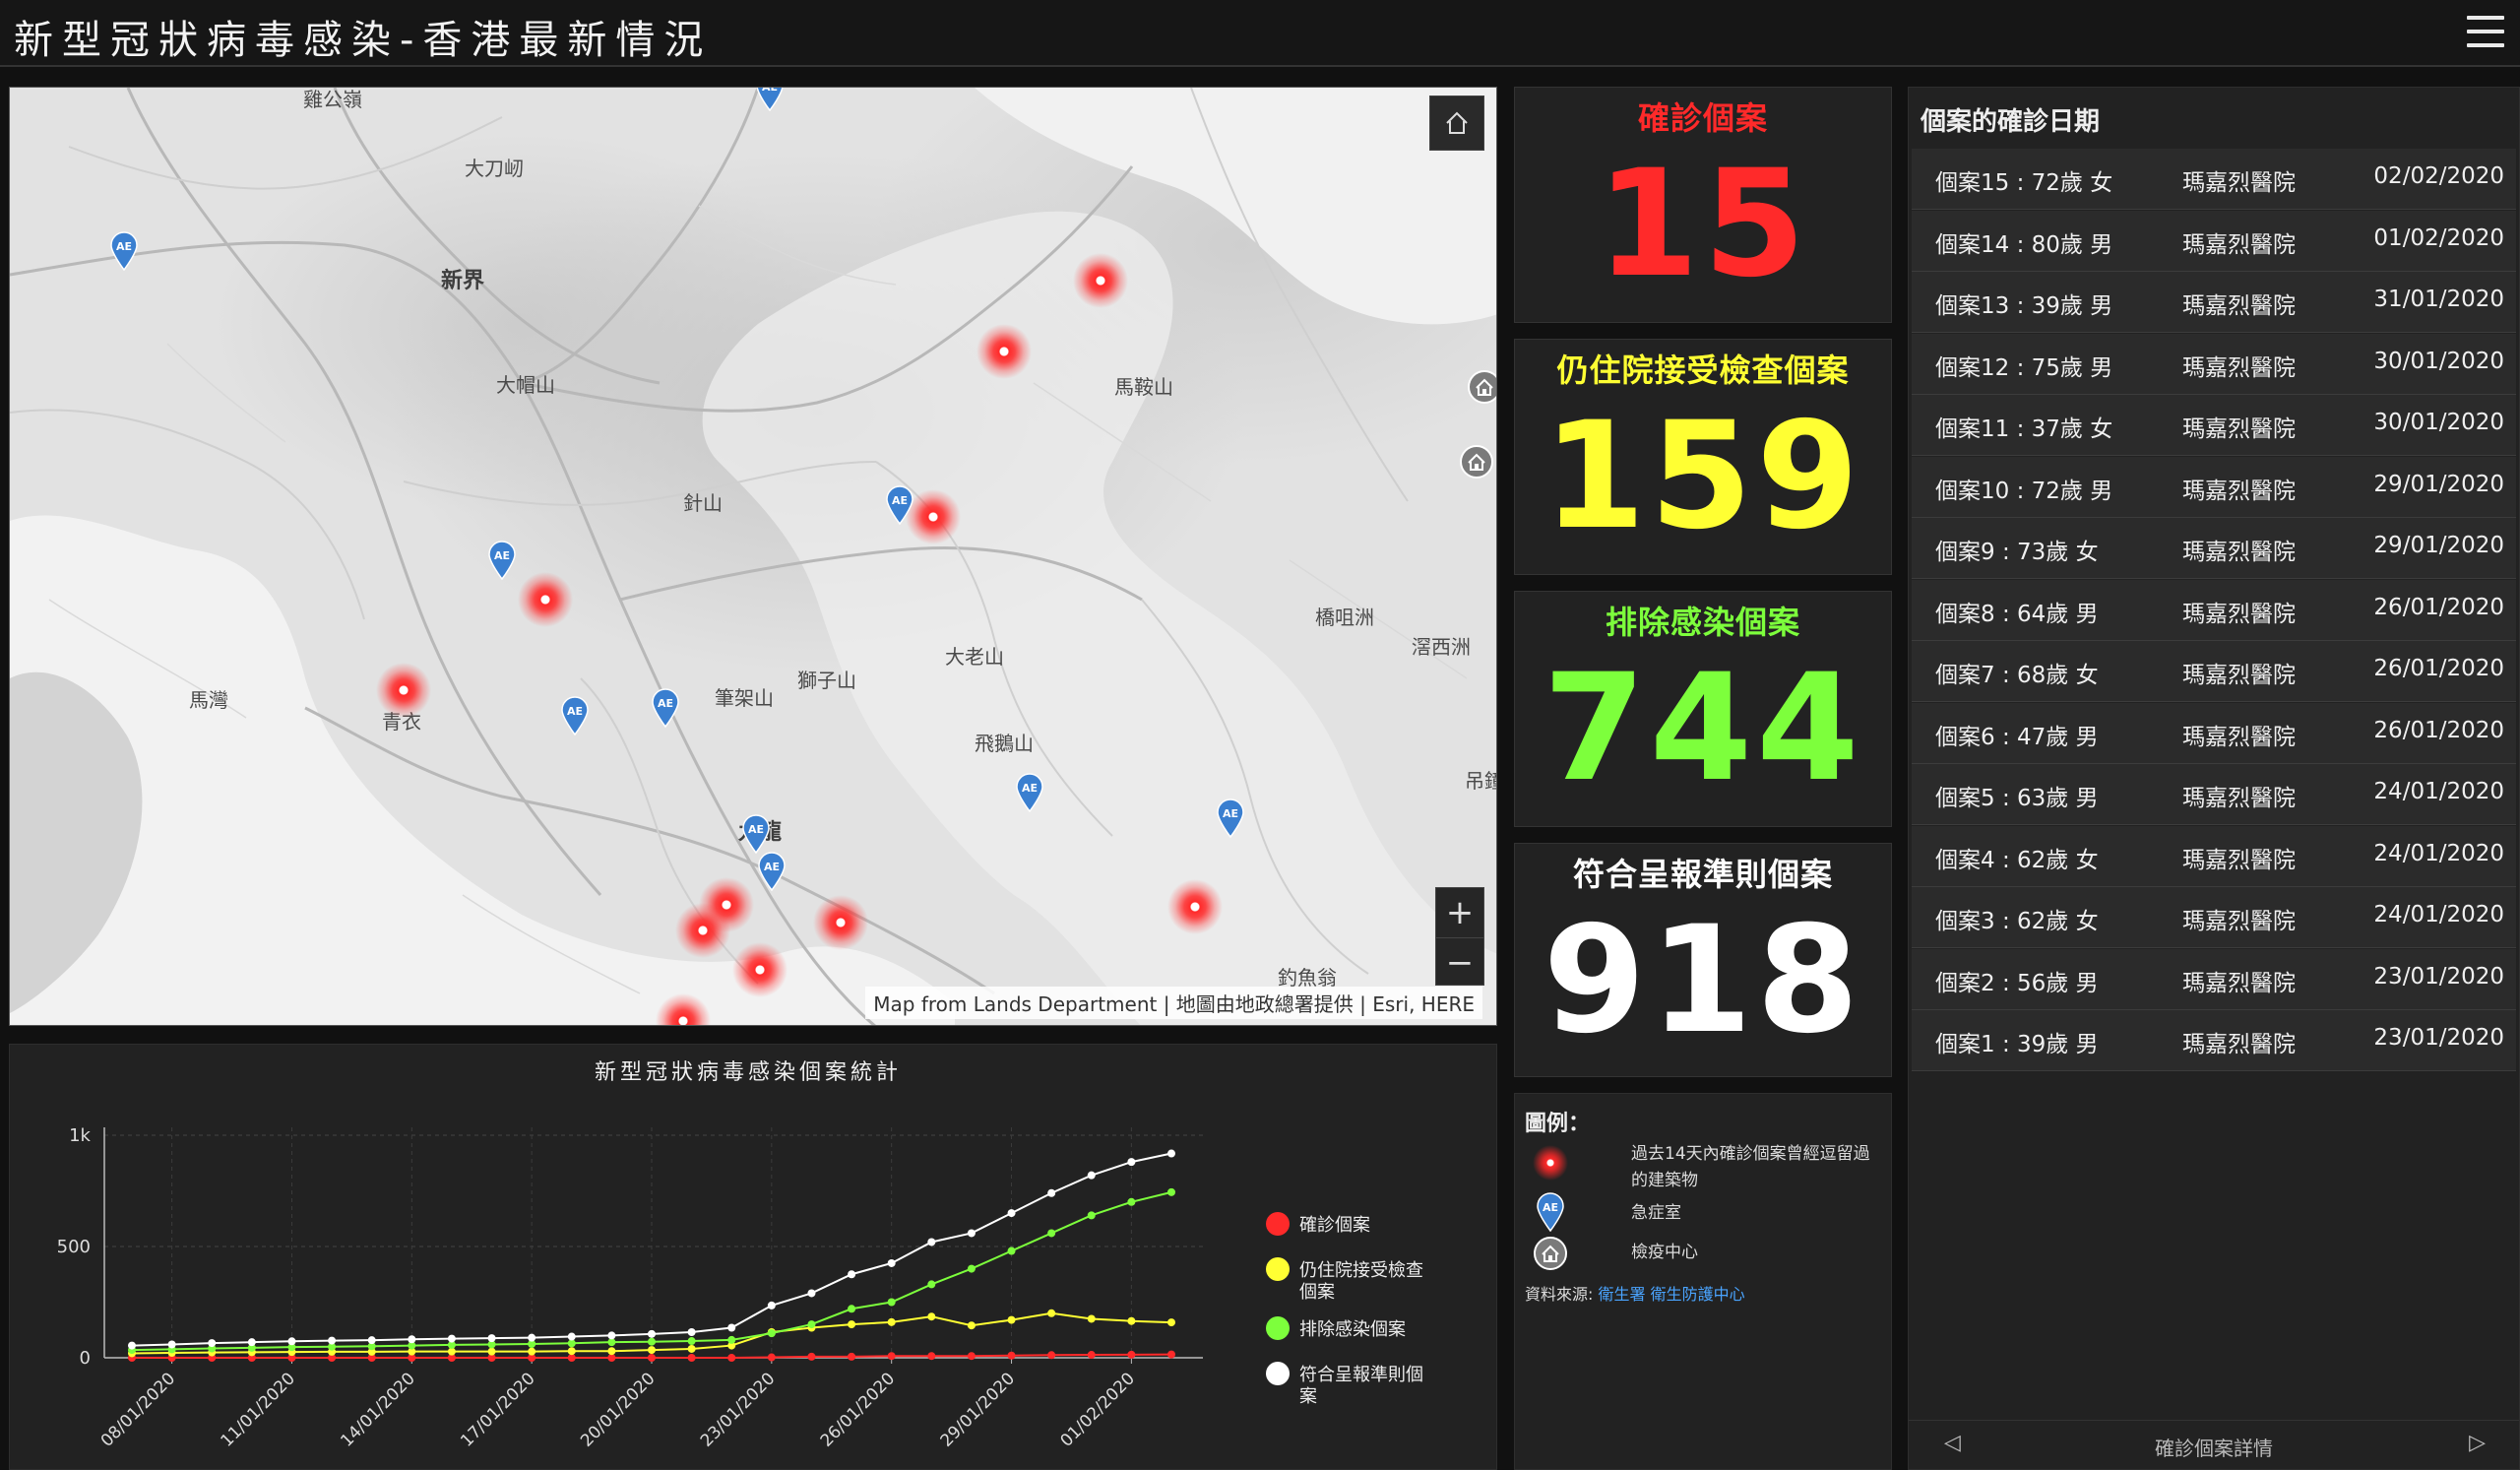 The width and height of the screenshot is (2520, 1470). What do you see at coordinates (2017, 737) in the screenshot?
I see `case-label: 個案6 : 47歲 男` at bounding box center [2017, 737].